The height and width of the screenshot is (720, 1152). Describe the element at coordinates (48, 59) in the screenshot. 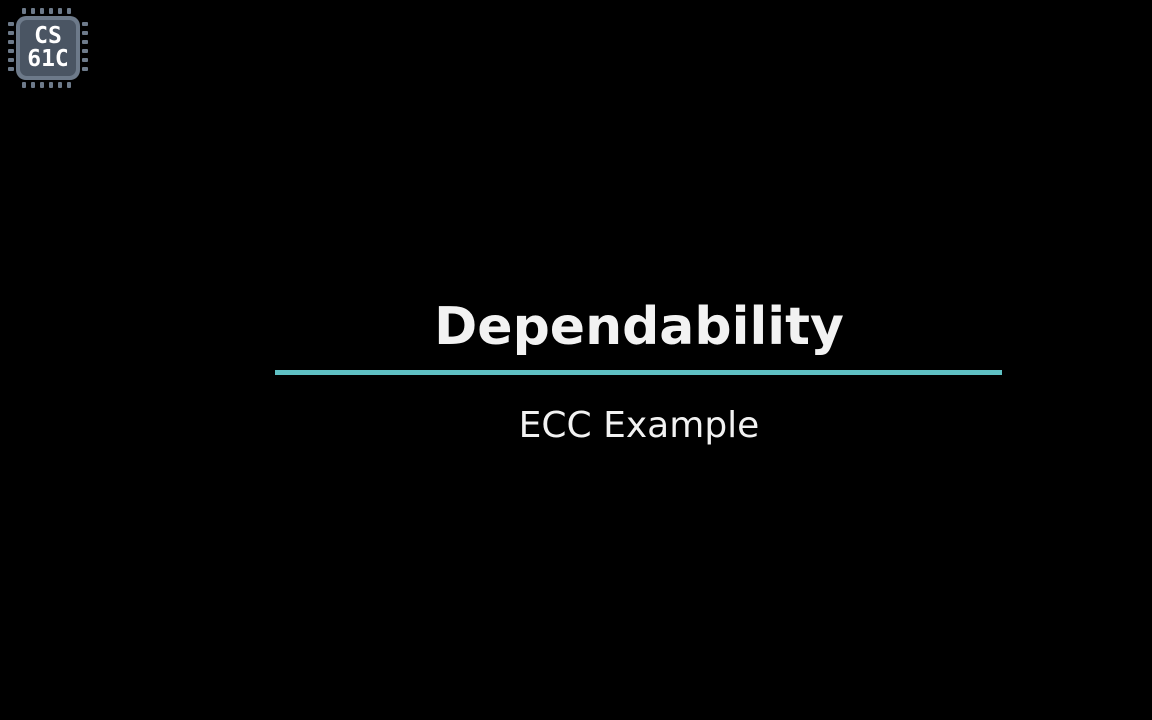

I see `logo-text-line2: 61C` at that location.